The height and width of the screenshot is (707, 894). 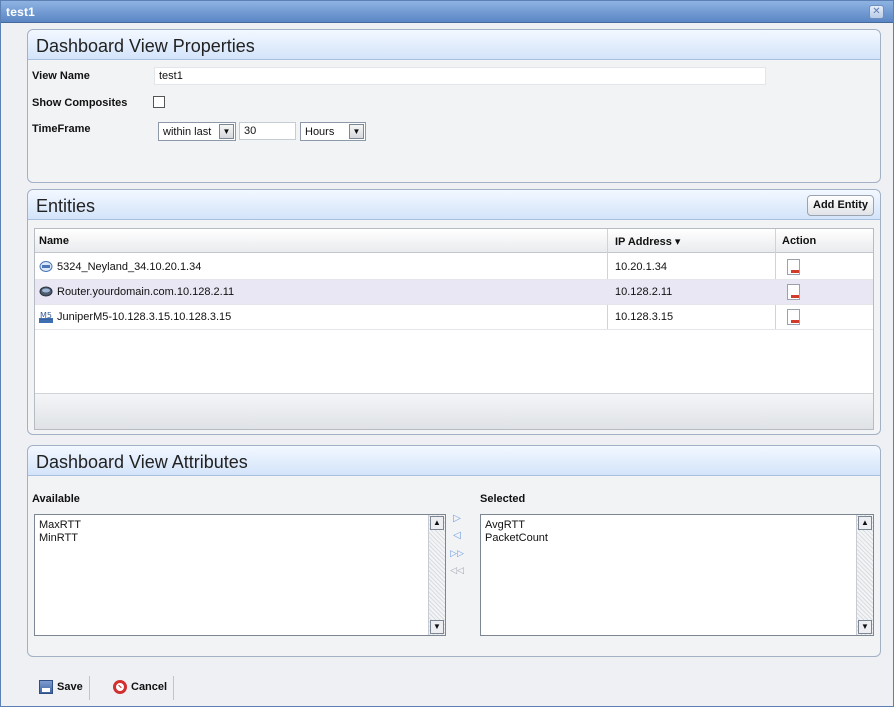 I want to click on view-name-input: test1, so click(x=460, y=76).